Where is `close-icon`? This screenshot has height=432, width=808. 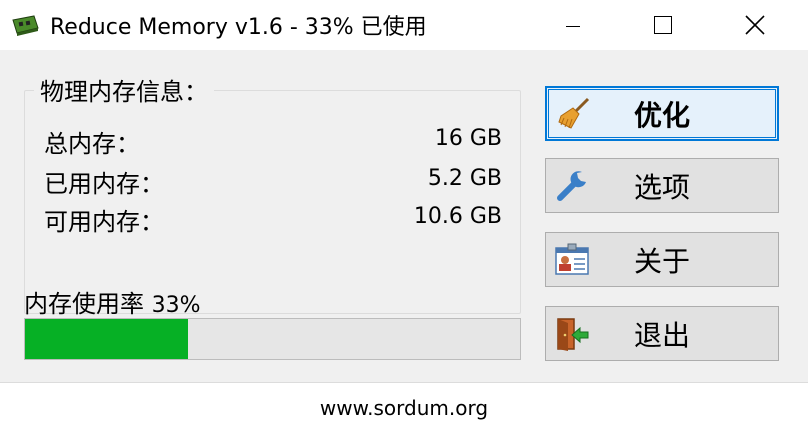 close-icon is located at coordinates (755, 25).